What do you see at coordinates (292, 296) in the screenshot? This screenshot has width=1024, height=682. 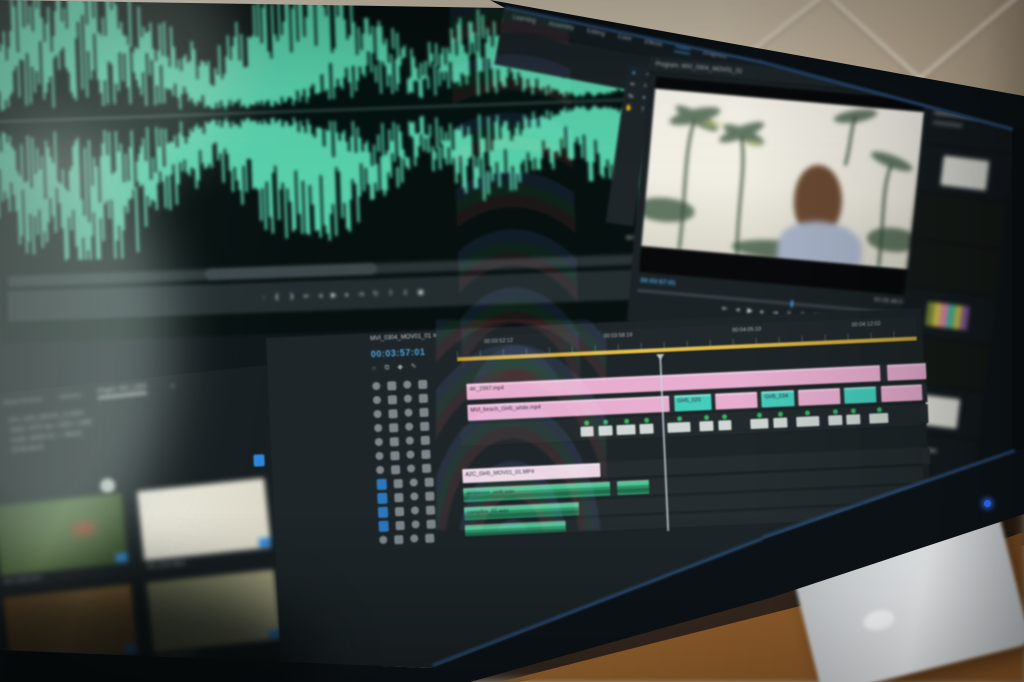 I see `source-mark-out-icon: ❵` at bounding box center [292, 296].